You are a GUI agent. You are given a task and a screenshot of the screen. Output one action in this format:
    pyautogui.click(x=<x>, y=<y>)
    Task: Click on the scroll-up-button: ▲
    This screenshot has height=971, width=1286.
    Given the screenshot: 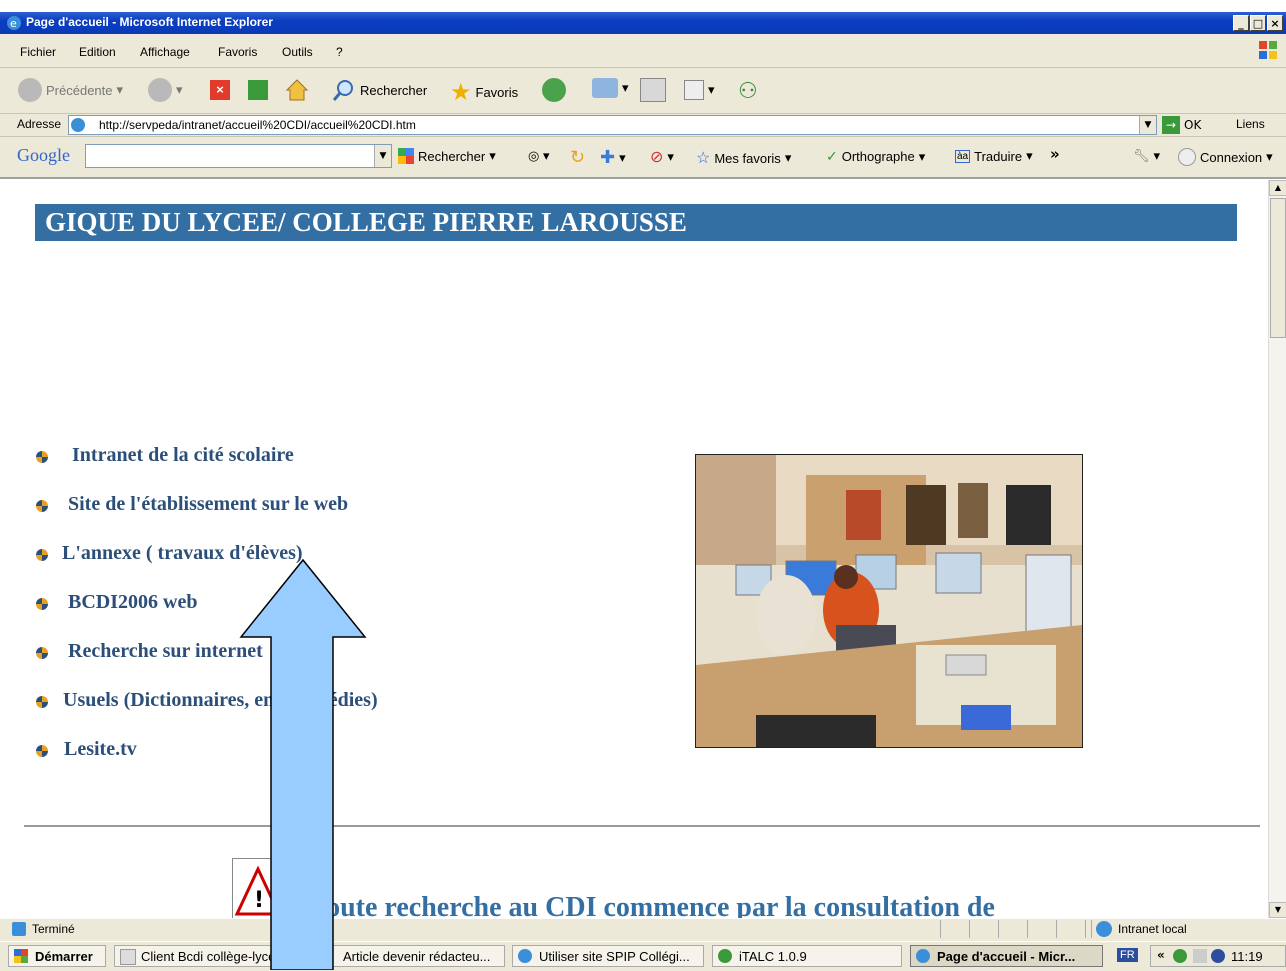 What is the action you would take?
    pyautogui.click(x=1277, y=188)
    